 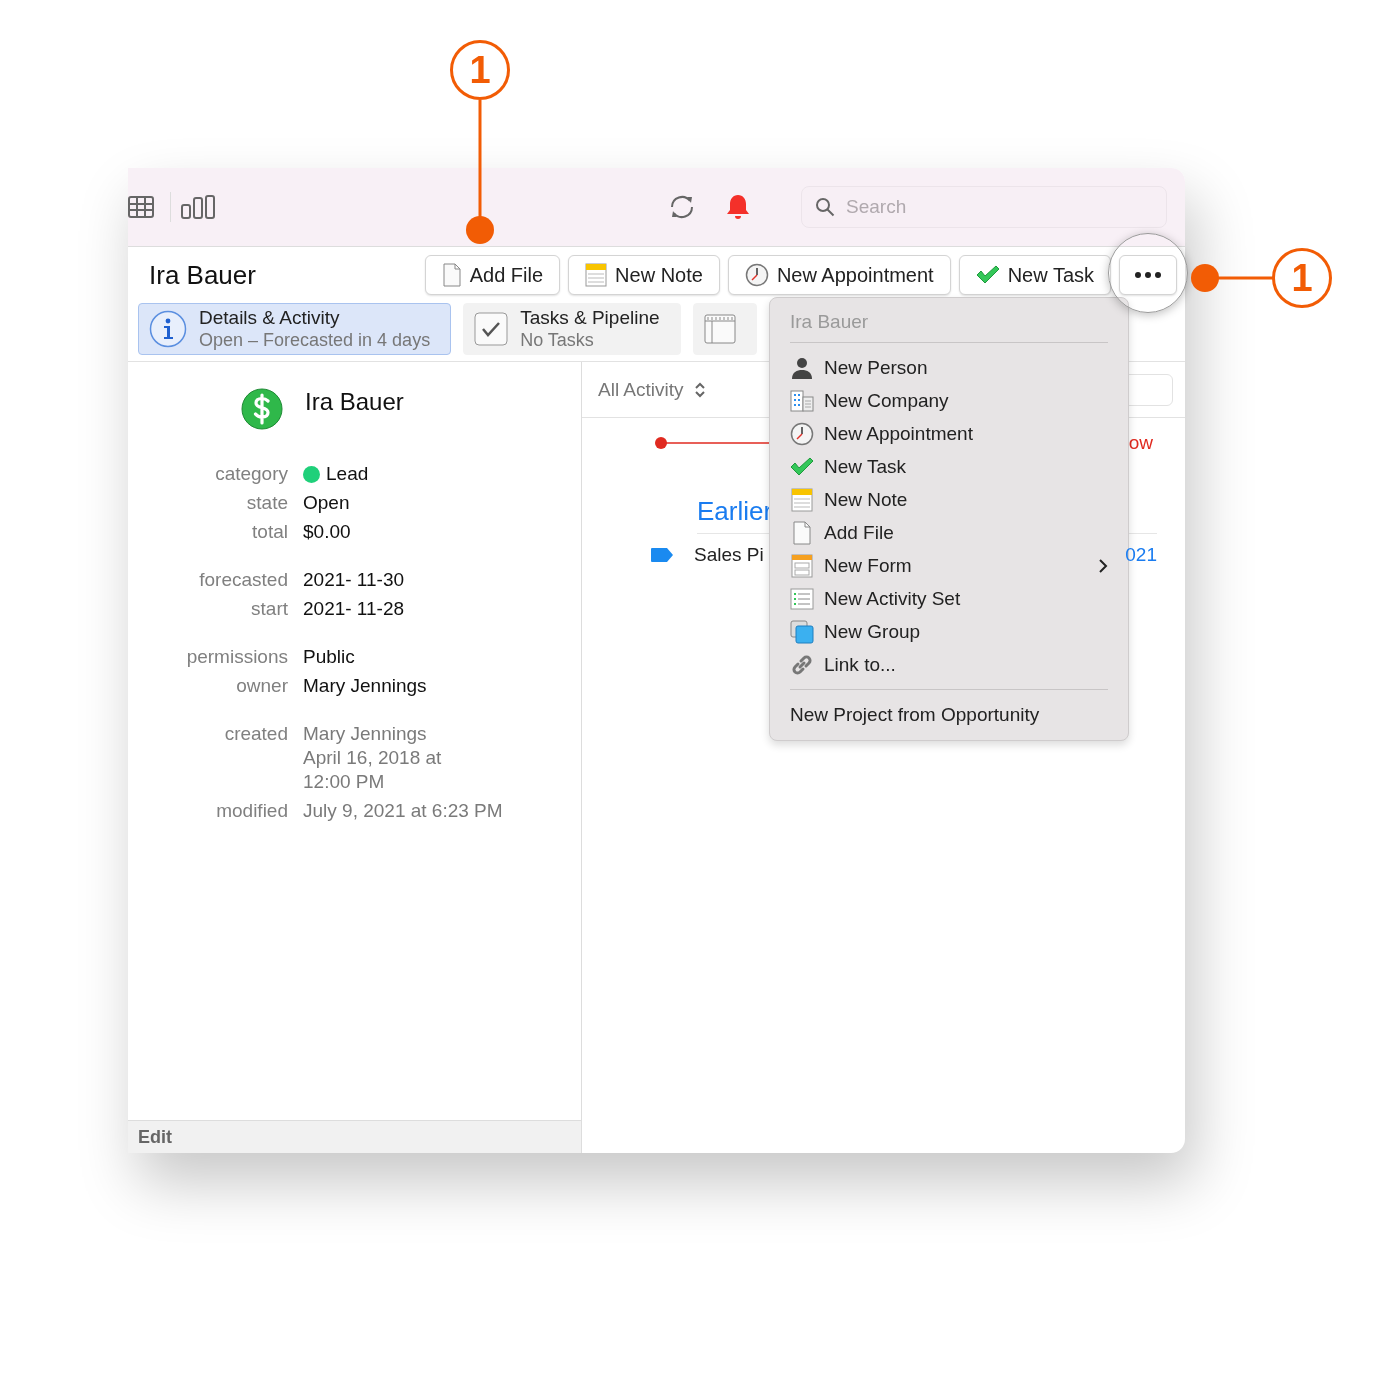 What do you see at coordinates (949, 631) in the screenshot?
I see `menu-item: New Group` at bounding box center [949, 631].